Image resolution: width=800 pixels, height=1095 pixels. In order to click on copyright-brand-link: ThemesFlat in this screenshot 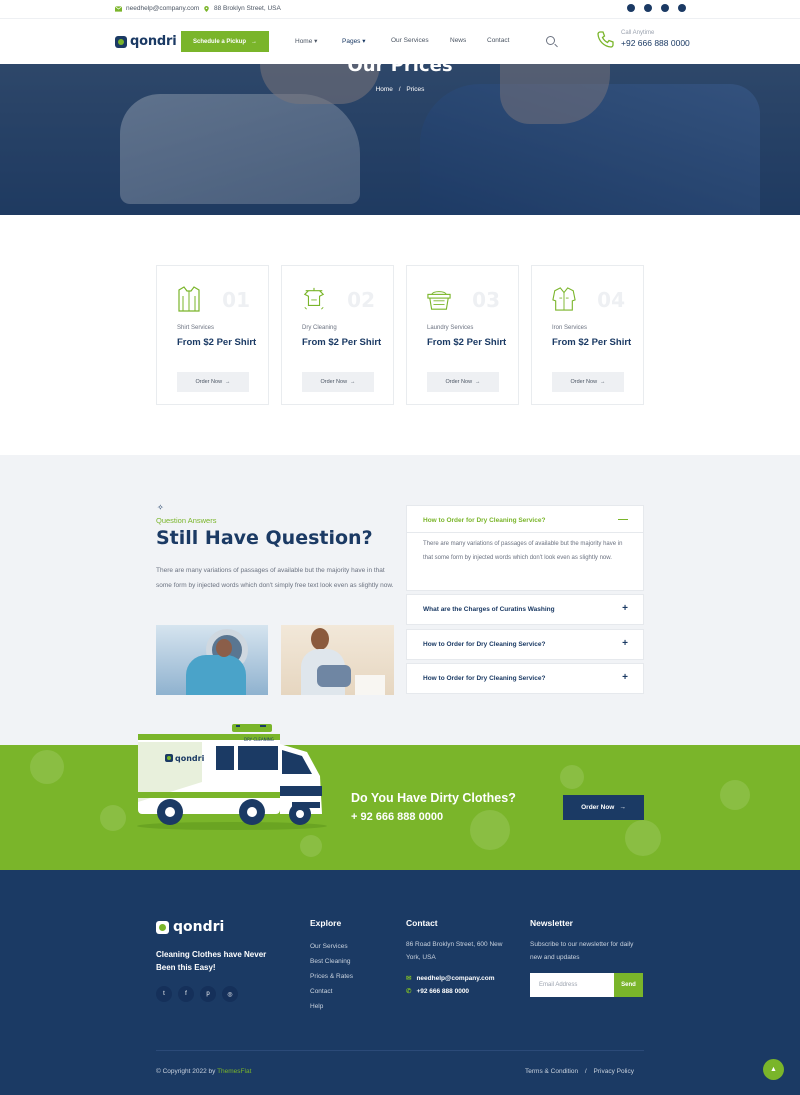, I will do `click(234, 1071)`.